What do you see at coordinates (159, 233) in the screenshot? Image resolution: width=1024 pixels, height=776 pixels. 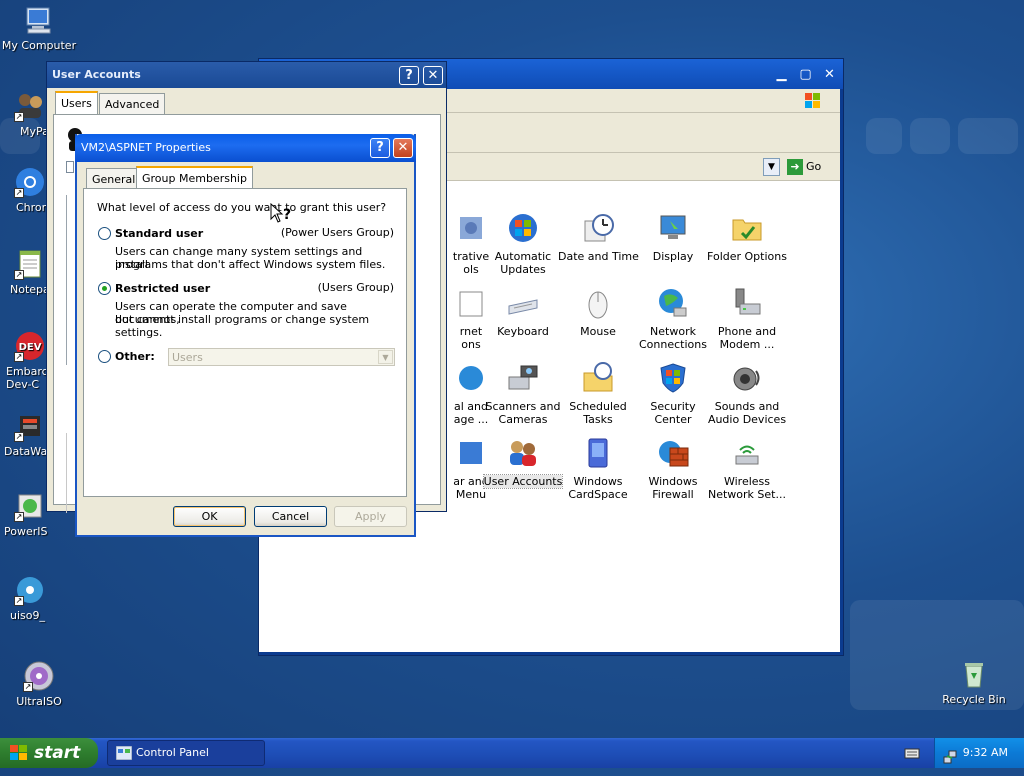 I see `standard-user-label: Standard user` at bounding box center [159, 233].